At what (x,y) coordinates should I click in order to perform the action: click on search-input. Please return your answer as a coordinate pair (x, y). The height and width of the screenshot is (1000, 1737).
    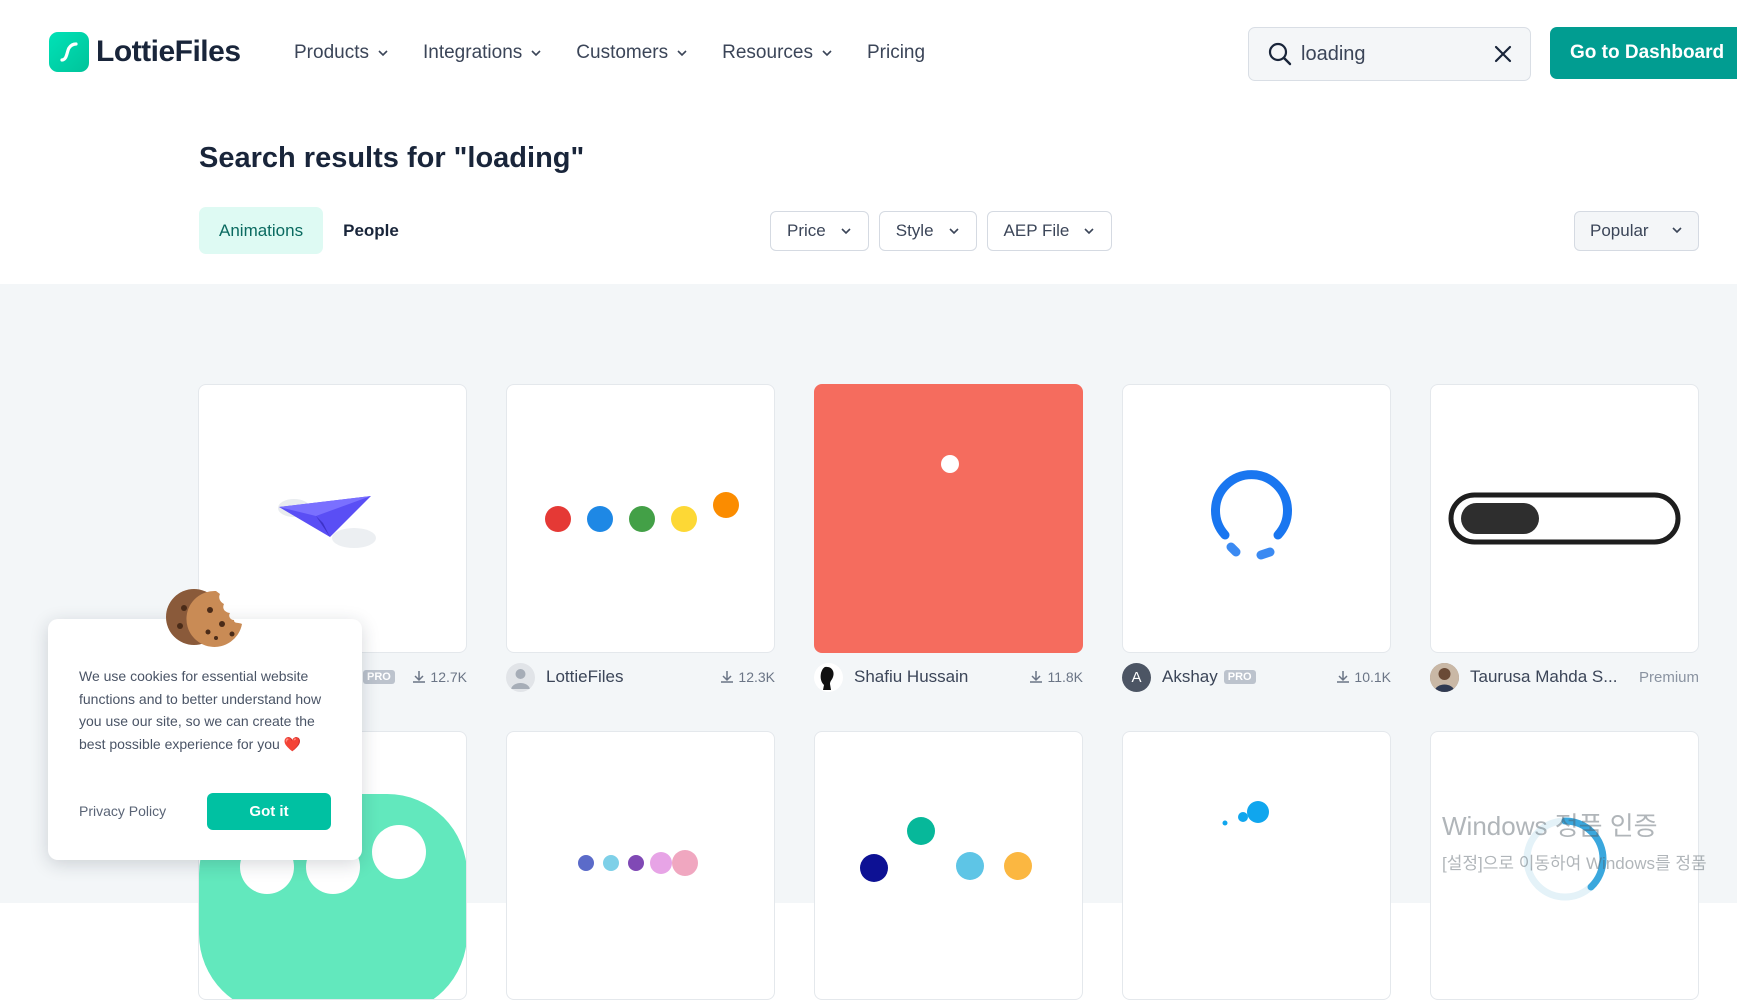
    Looking at the image, I should click on (1391, 54).